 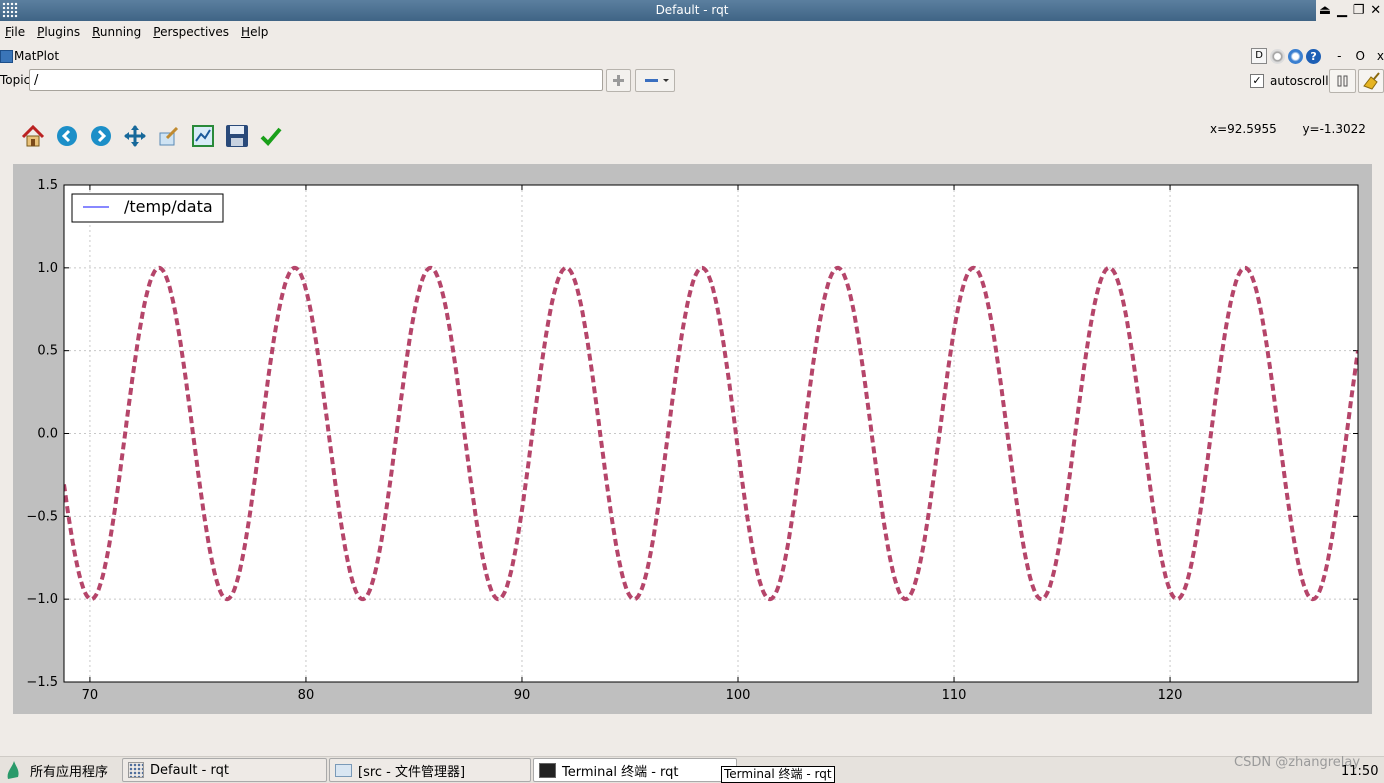 What do you see at coordinates (101, 136) in the screenshot?
I see `forward-arrow-icon` at bounding box center [101, 136].